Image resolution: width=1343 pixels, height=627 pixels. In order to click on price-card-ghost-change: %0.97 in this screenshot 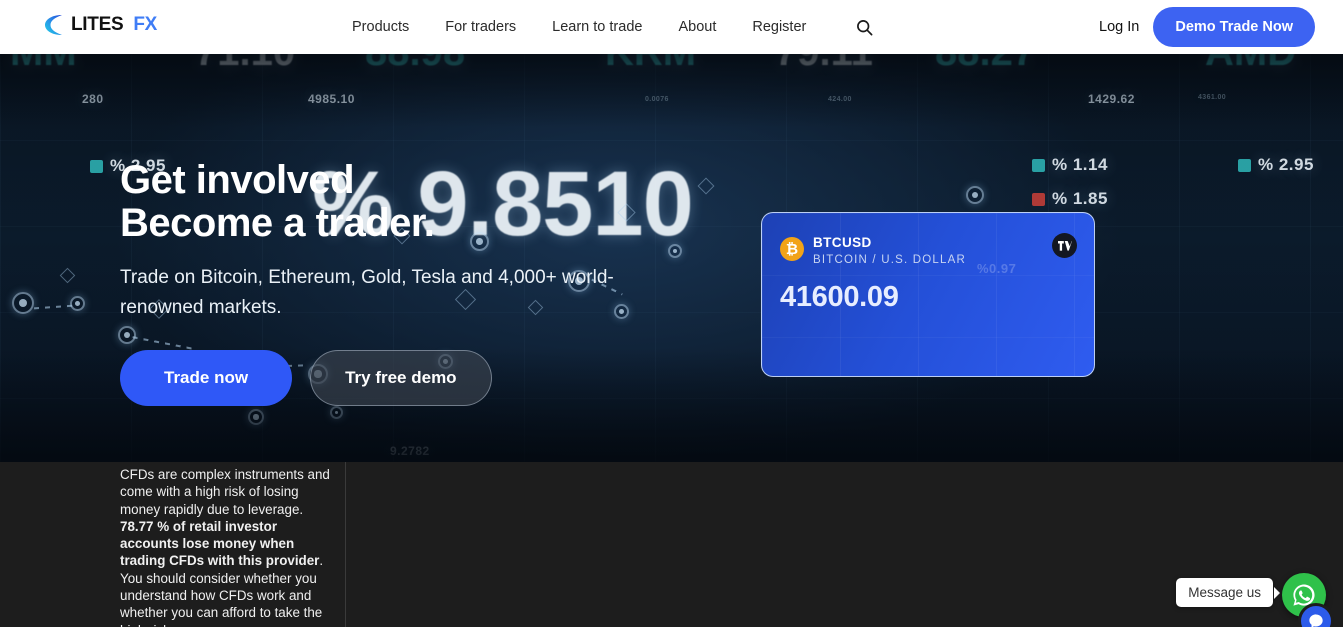, I will do `click(997, 268)`.